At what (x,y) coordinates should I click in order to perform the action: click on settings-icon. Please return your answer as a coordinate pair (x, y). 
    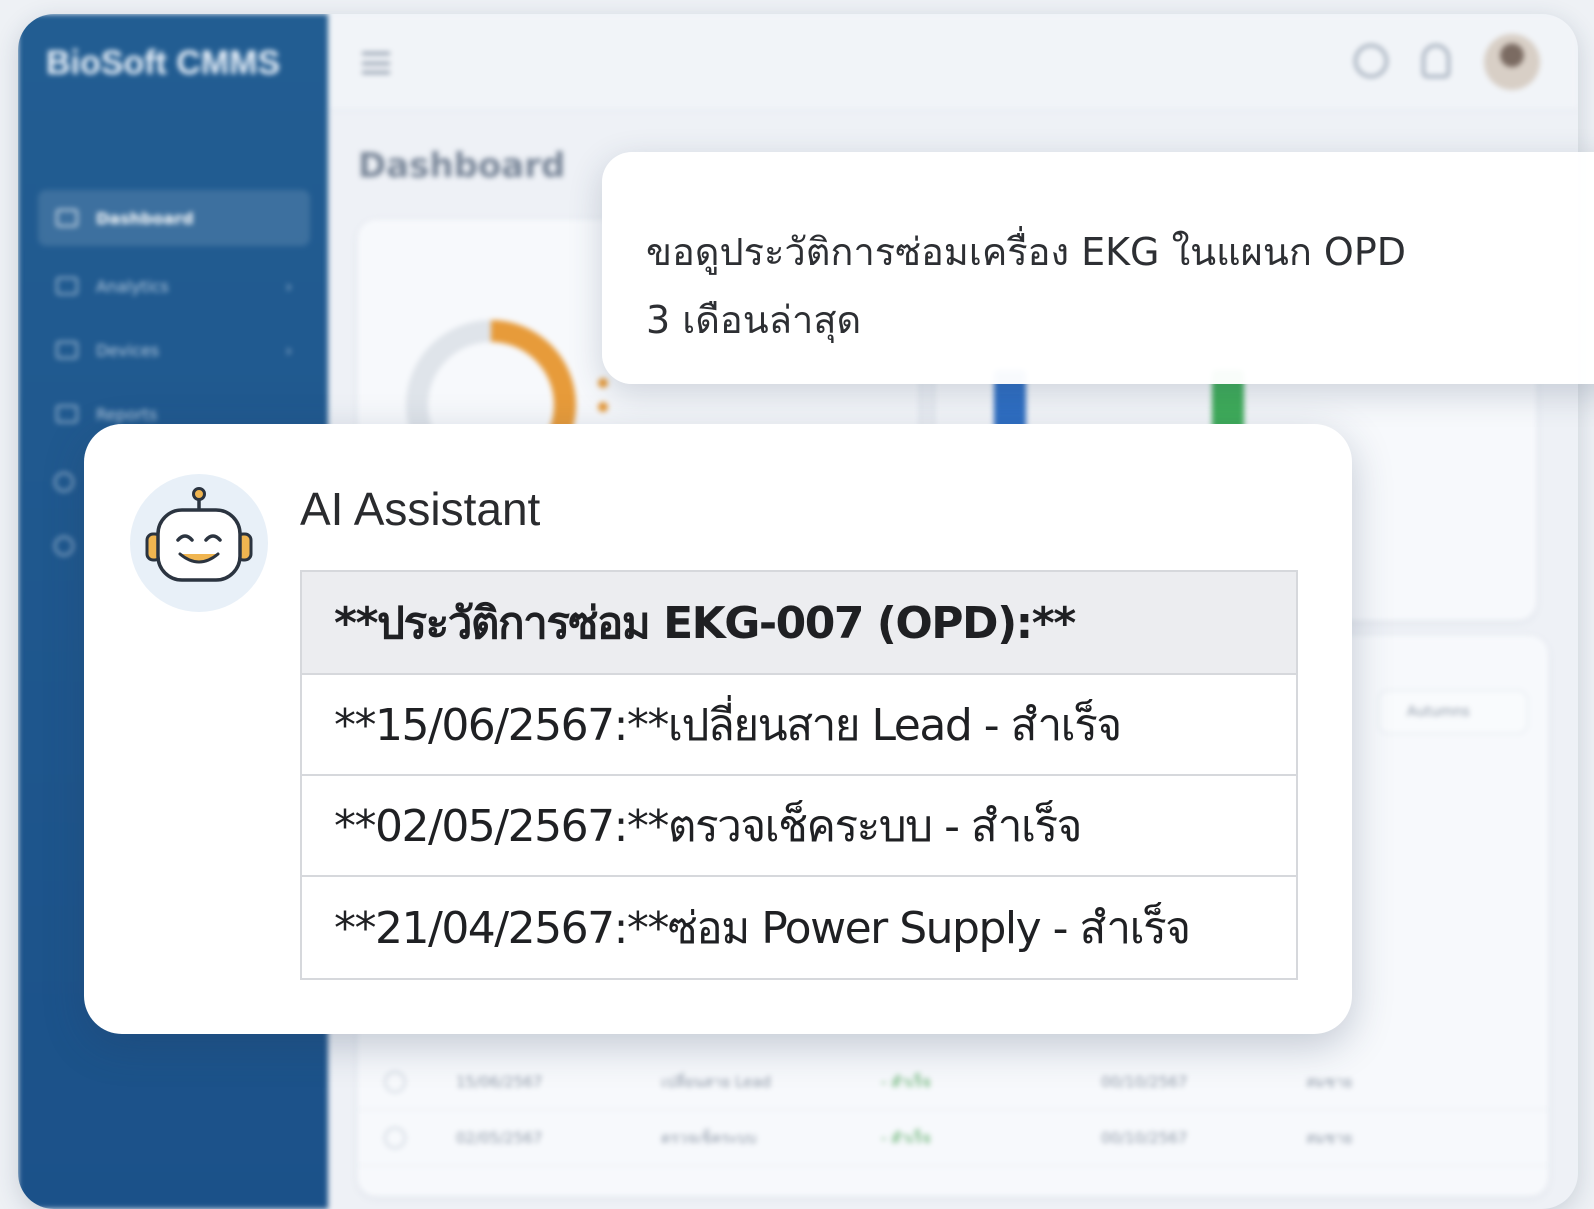
    Looking at the image, I should click on (64, 482).